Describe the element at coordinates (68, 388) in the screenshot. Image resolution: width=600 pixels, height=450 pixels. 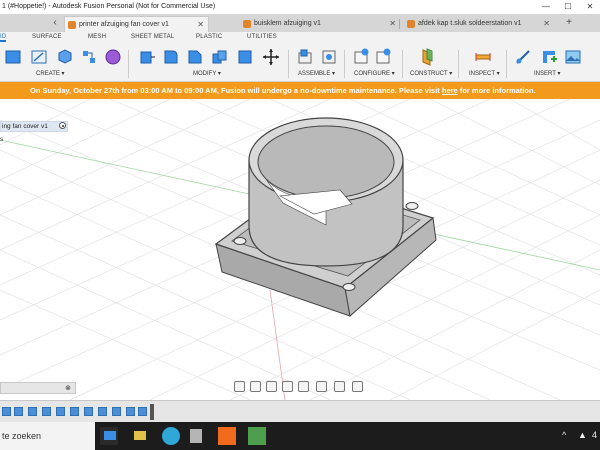
I see `comments-close-icon: ⊗` at that location.